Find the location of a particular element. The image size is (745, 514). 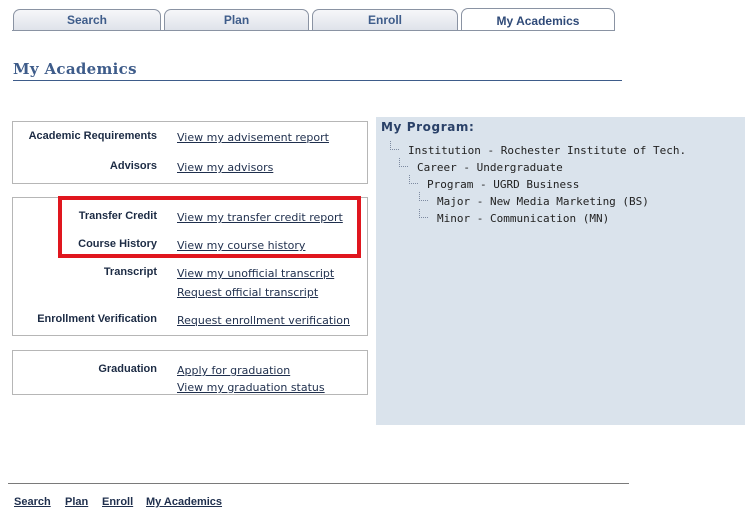

tree-item-minor: Minor - Communication (MN) is located at coordinates (523, 218).